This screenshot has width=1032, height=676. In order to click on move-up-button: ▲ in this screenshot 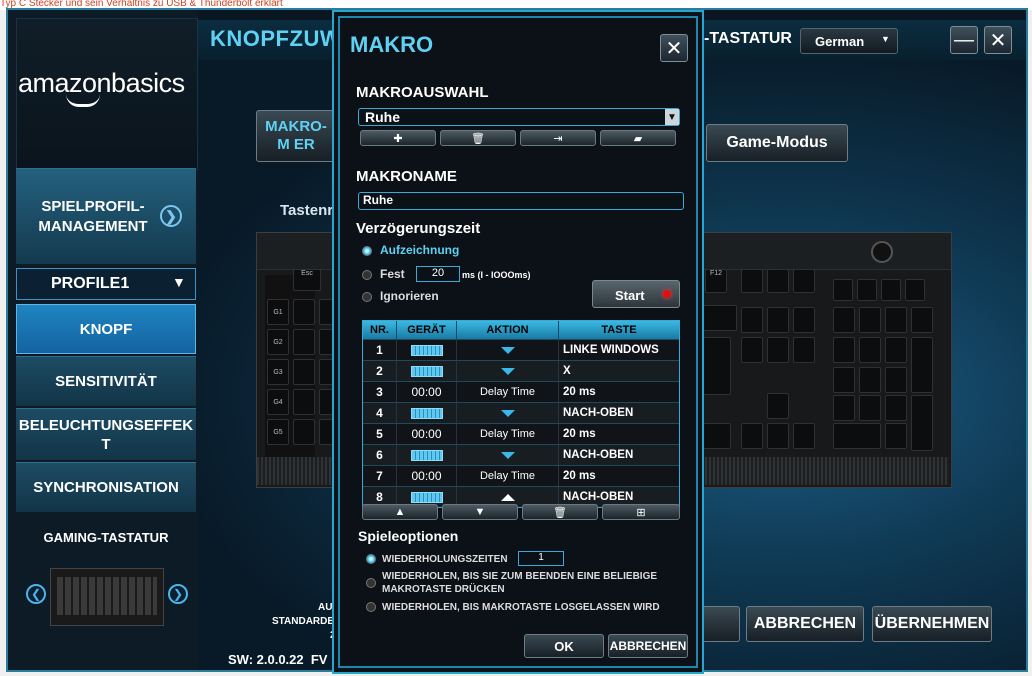, I will do `click(400, 512)`.